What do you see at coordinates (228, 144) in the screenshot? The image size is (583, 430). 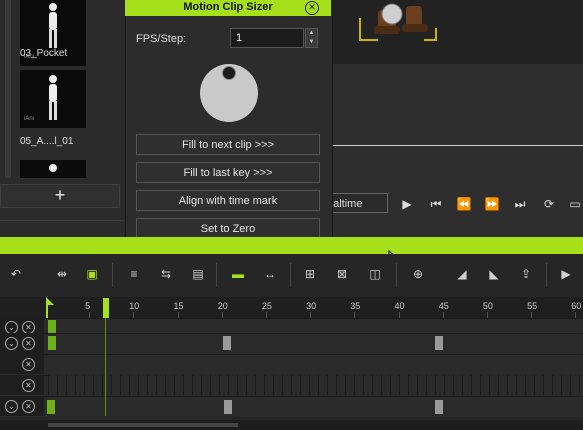 I see `fill-to-next-clip-button: Fill to next clip >>>` at bounding box center [228, 144].